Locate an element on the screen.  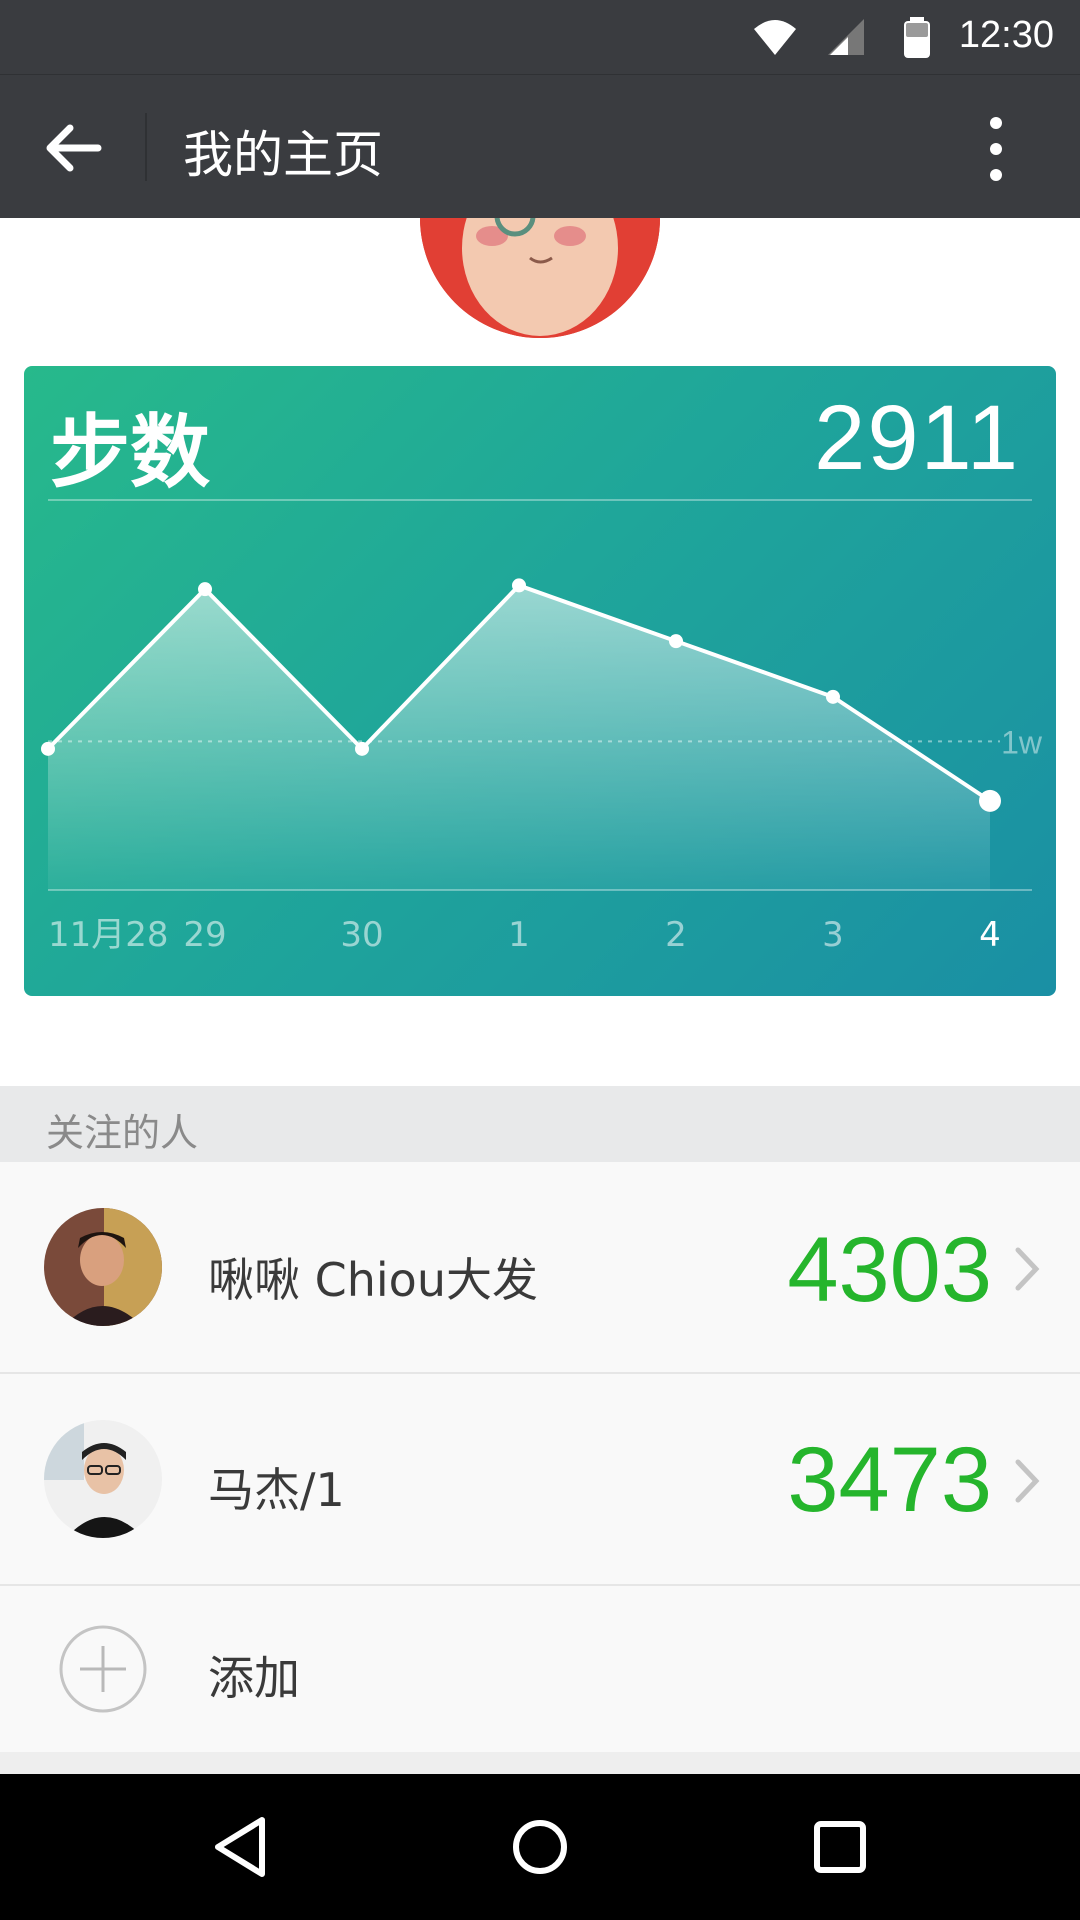
x-tick-label: 2 is located at coordinates (676, 935).